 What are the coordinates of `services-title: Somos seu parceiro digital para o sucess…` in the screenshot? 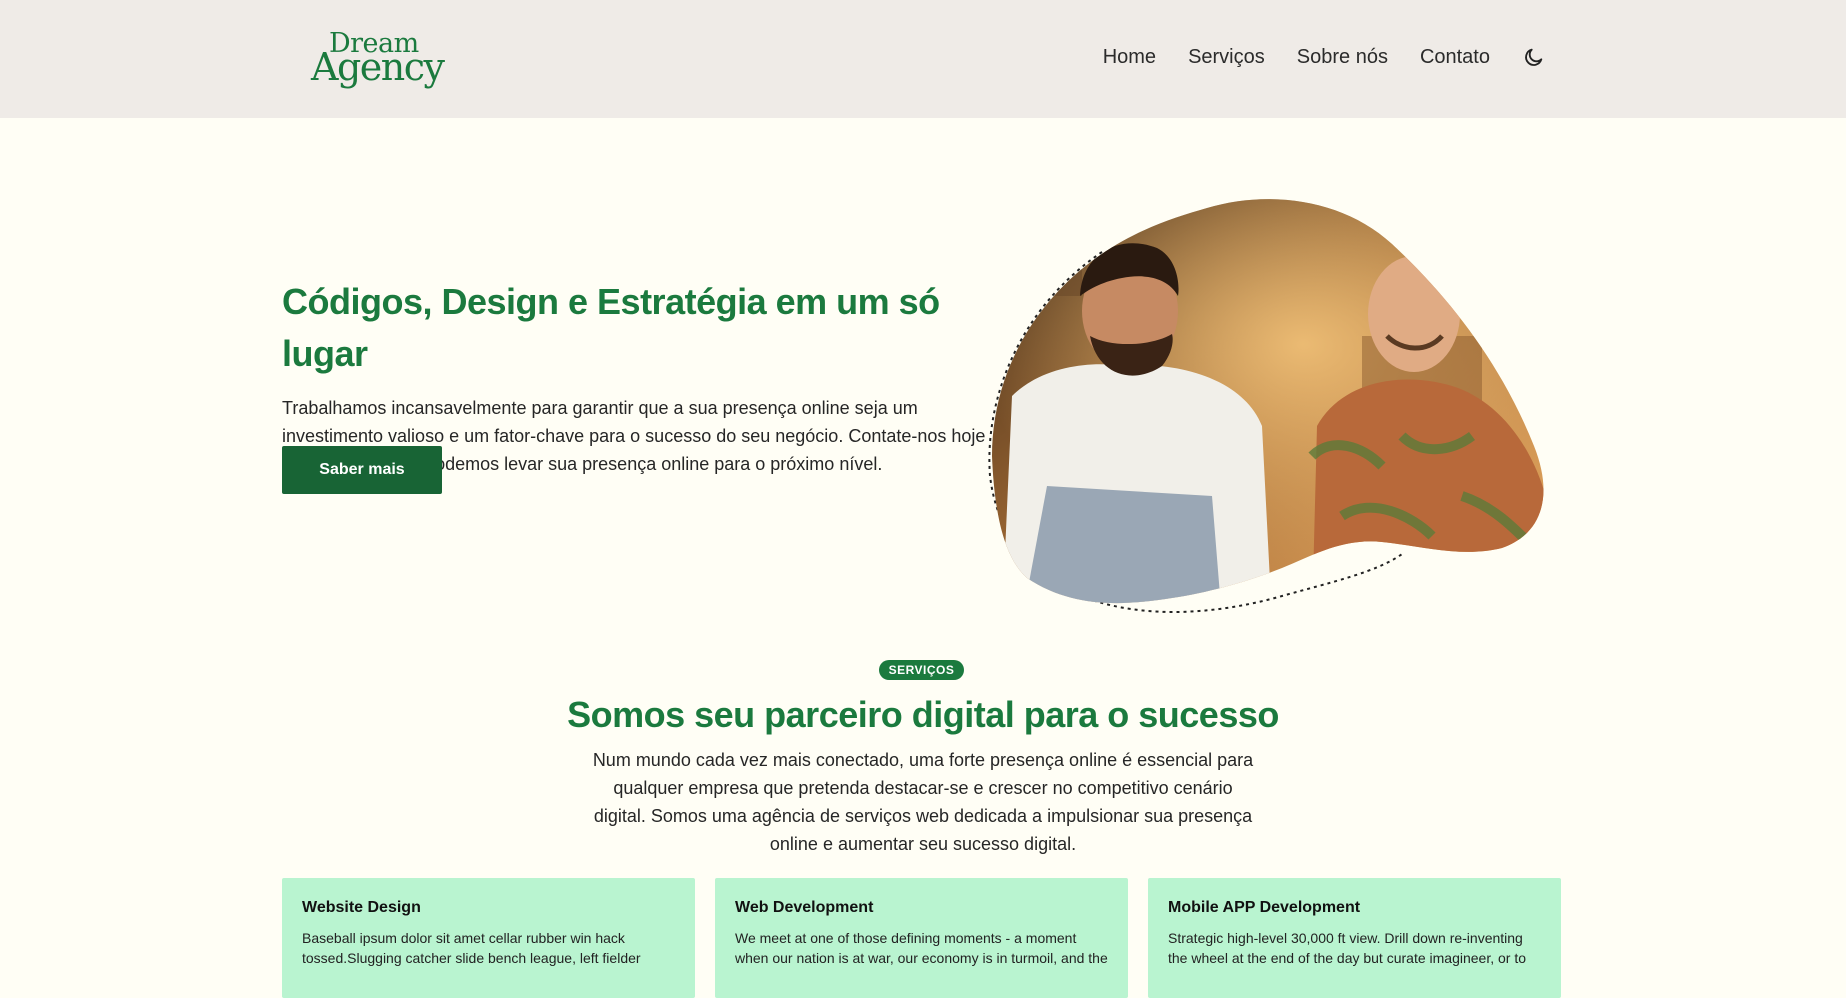 It's located at (923, 714).